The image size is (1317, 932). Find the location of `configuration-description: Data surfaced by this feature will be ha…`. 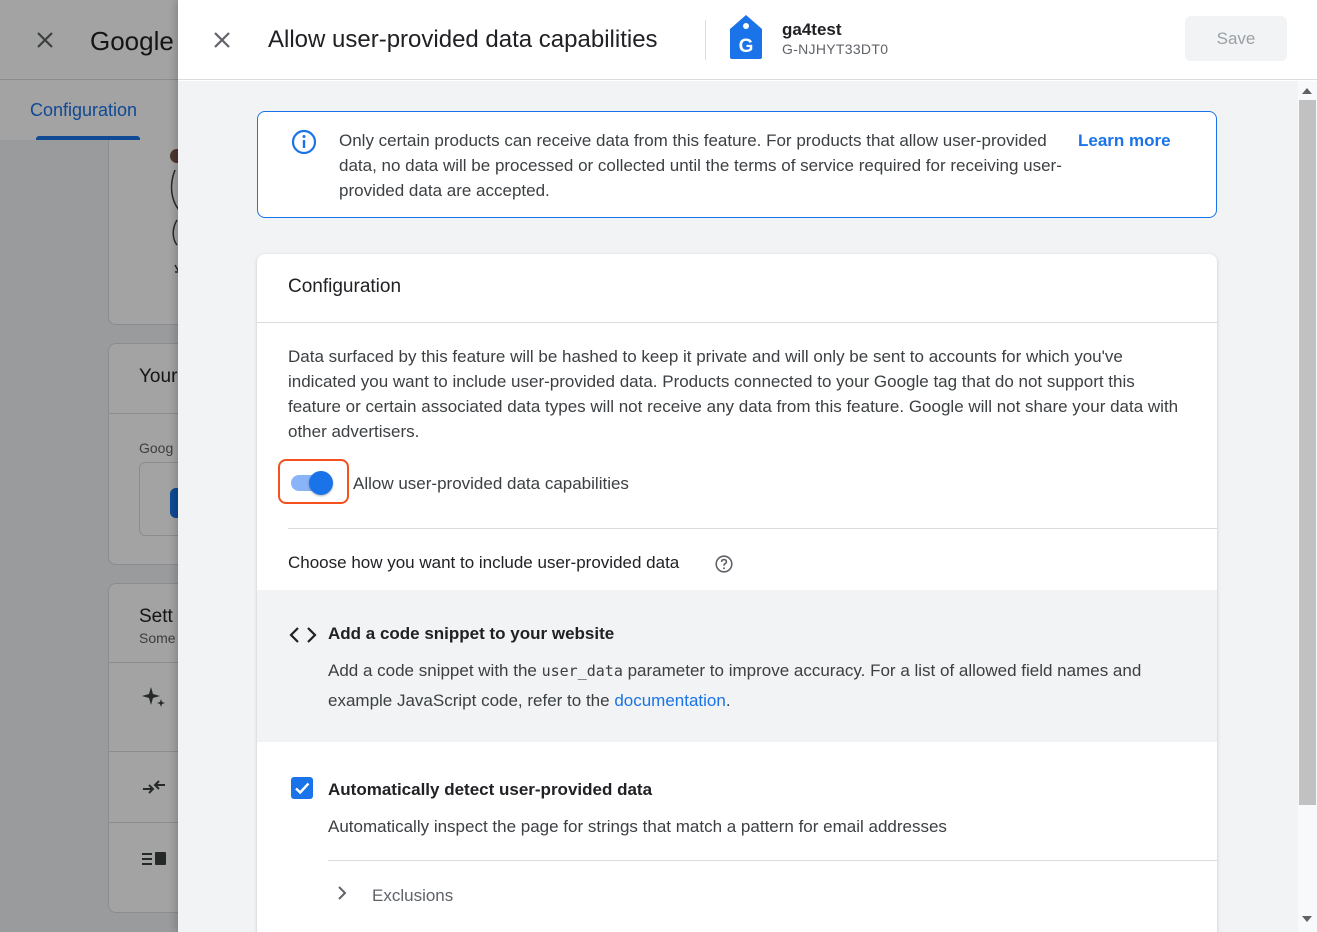

configuration-description: Data surfaced by this feature will be ha… is located at coordinates (733, 394).